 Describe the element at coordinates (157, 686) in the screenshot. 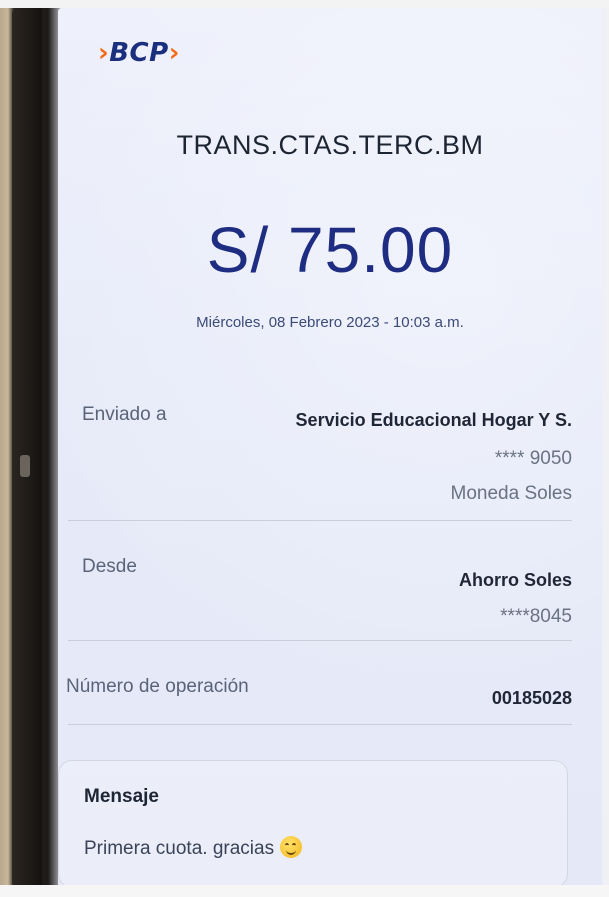

I see `operation-number-label: Número de operación` at that location.